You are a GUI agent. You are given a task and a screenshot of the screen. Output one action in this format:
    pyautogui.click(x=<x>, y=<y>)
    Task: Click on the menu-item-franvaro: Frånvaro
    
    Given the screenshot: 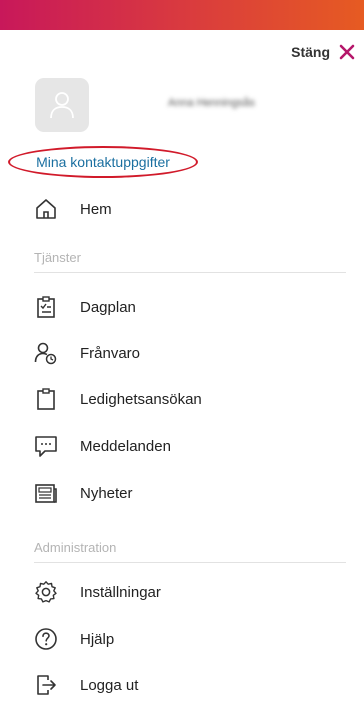 What is the action you would take?
    pyautogui.click(x=87, y=353)
    